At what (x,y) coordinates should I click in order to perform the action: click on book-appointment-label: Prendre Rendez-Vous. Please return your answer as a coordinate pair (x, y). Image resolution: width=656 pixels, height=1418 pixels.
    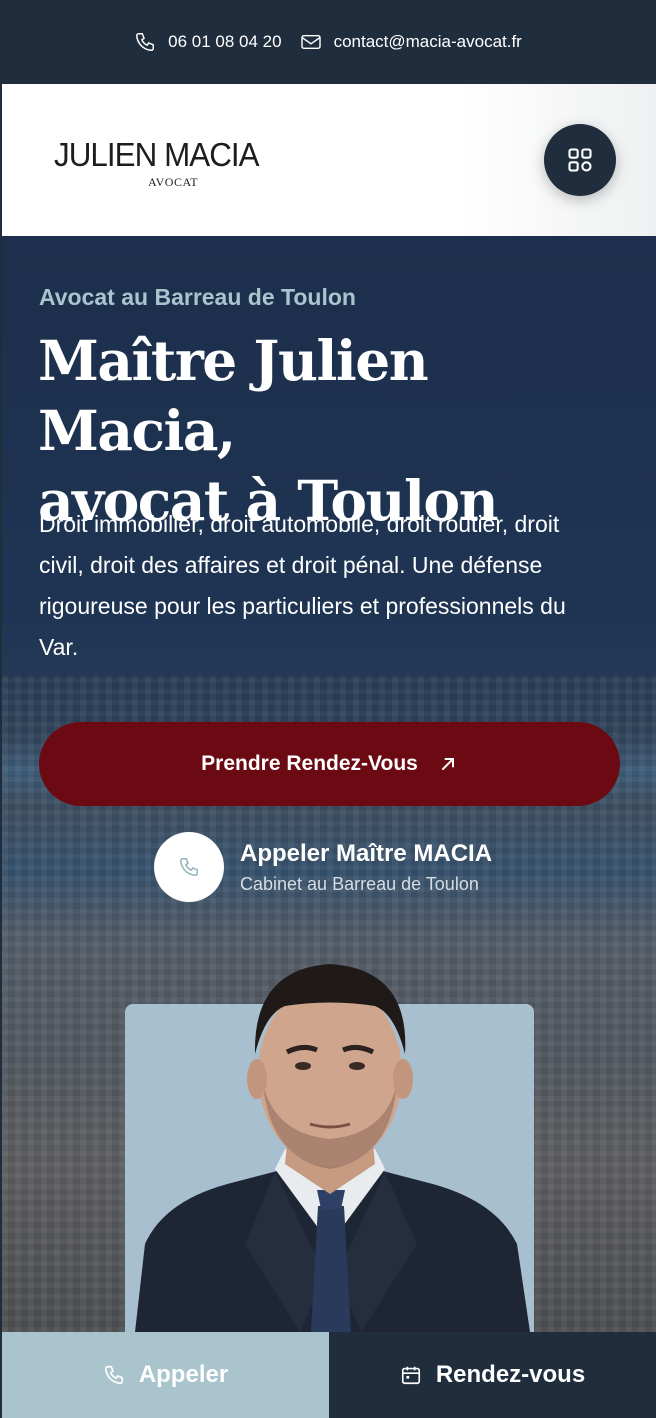
    Looking at the image, I should click on (309, 763).